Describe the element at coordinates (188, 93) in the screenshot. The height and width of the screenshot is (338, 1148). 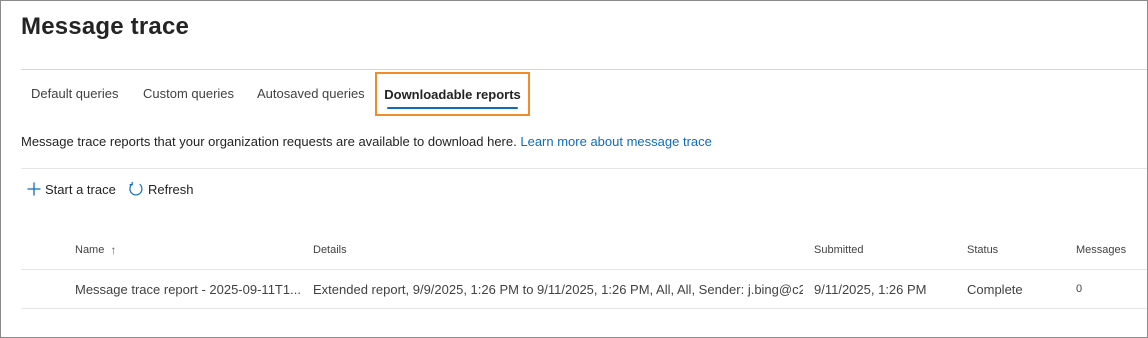
I see `tab-custom-queries: Custom queries` at that location.